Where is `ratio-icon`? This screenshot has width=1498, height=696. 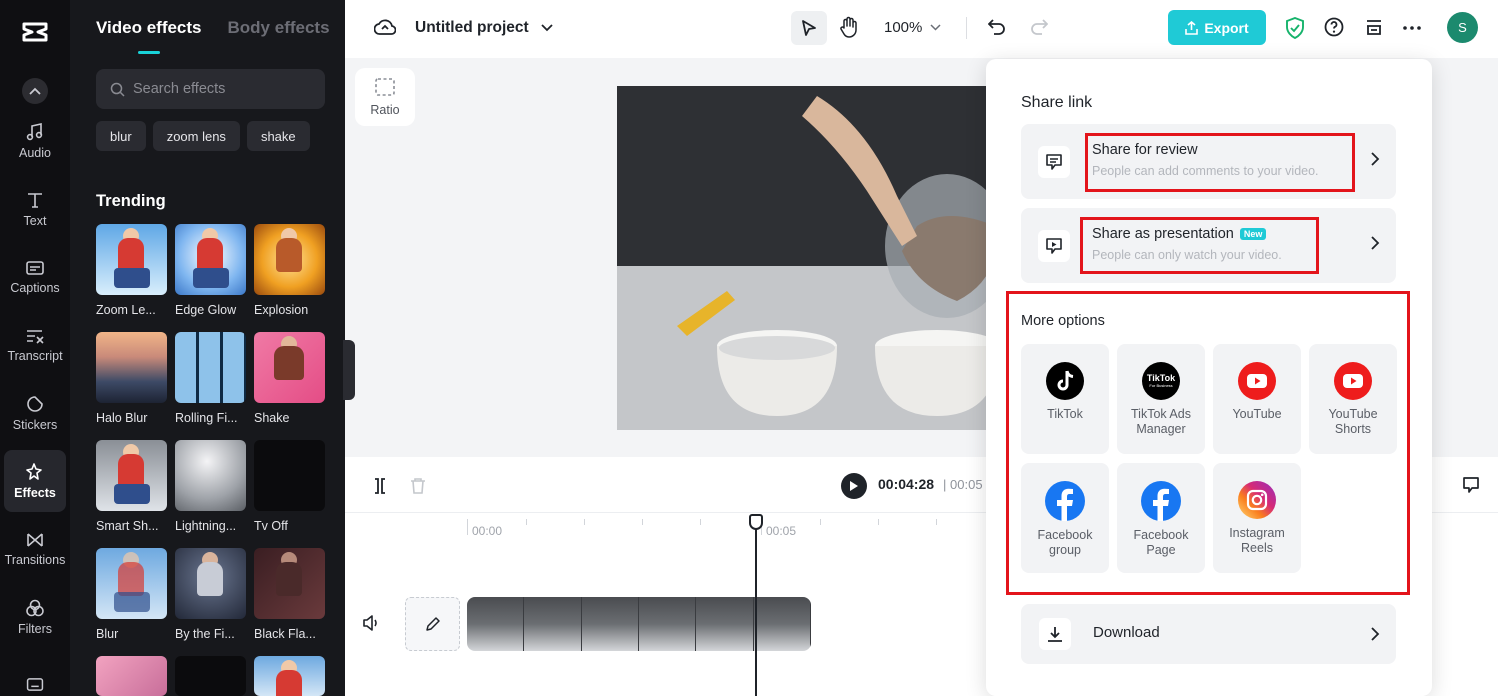 ratio-icon is located at coordinates (385, 87).